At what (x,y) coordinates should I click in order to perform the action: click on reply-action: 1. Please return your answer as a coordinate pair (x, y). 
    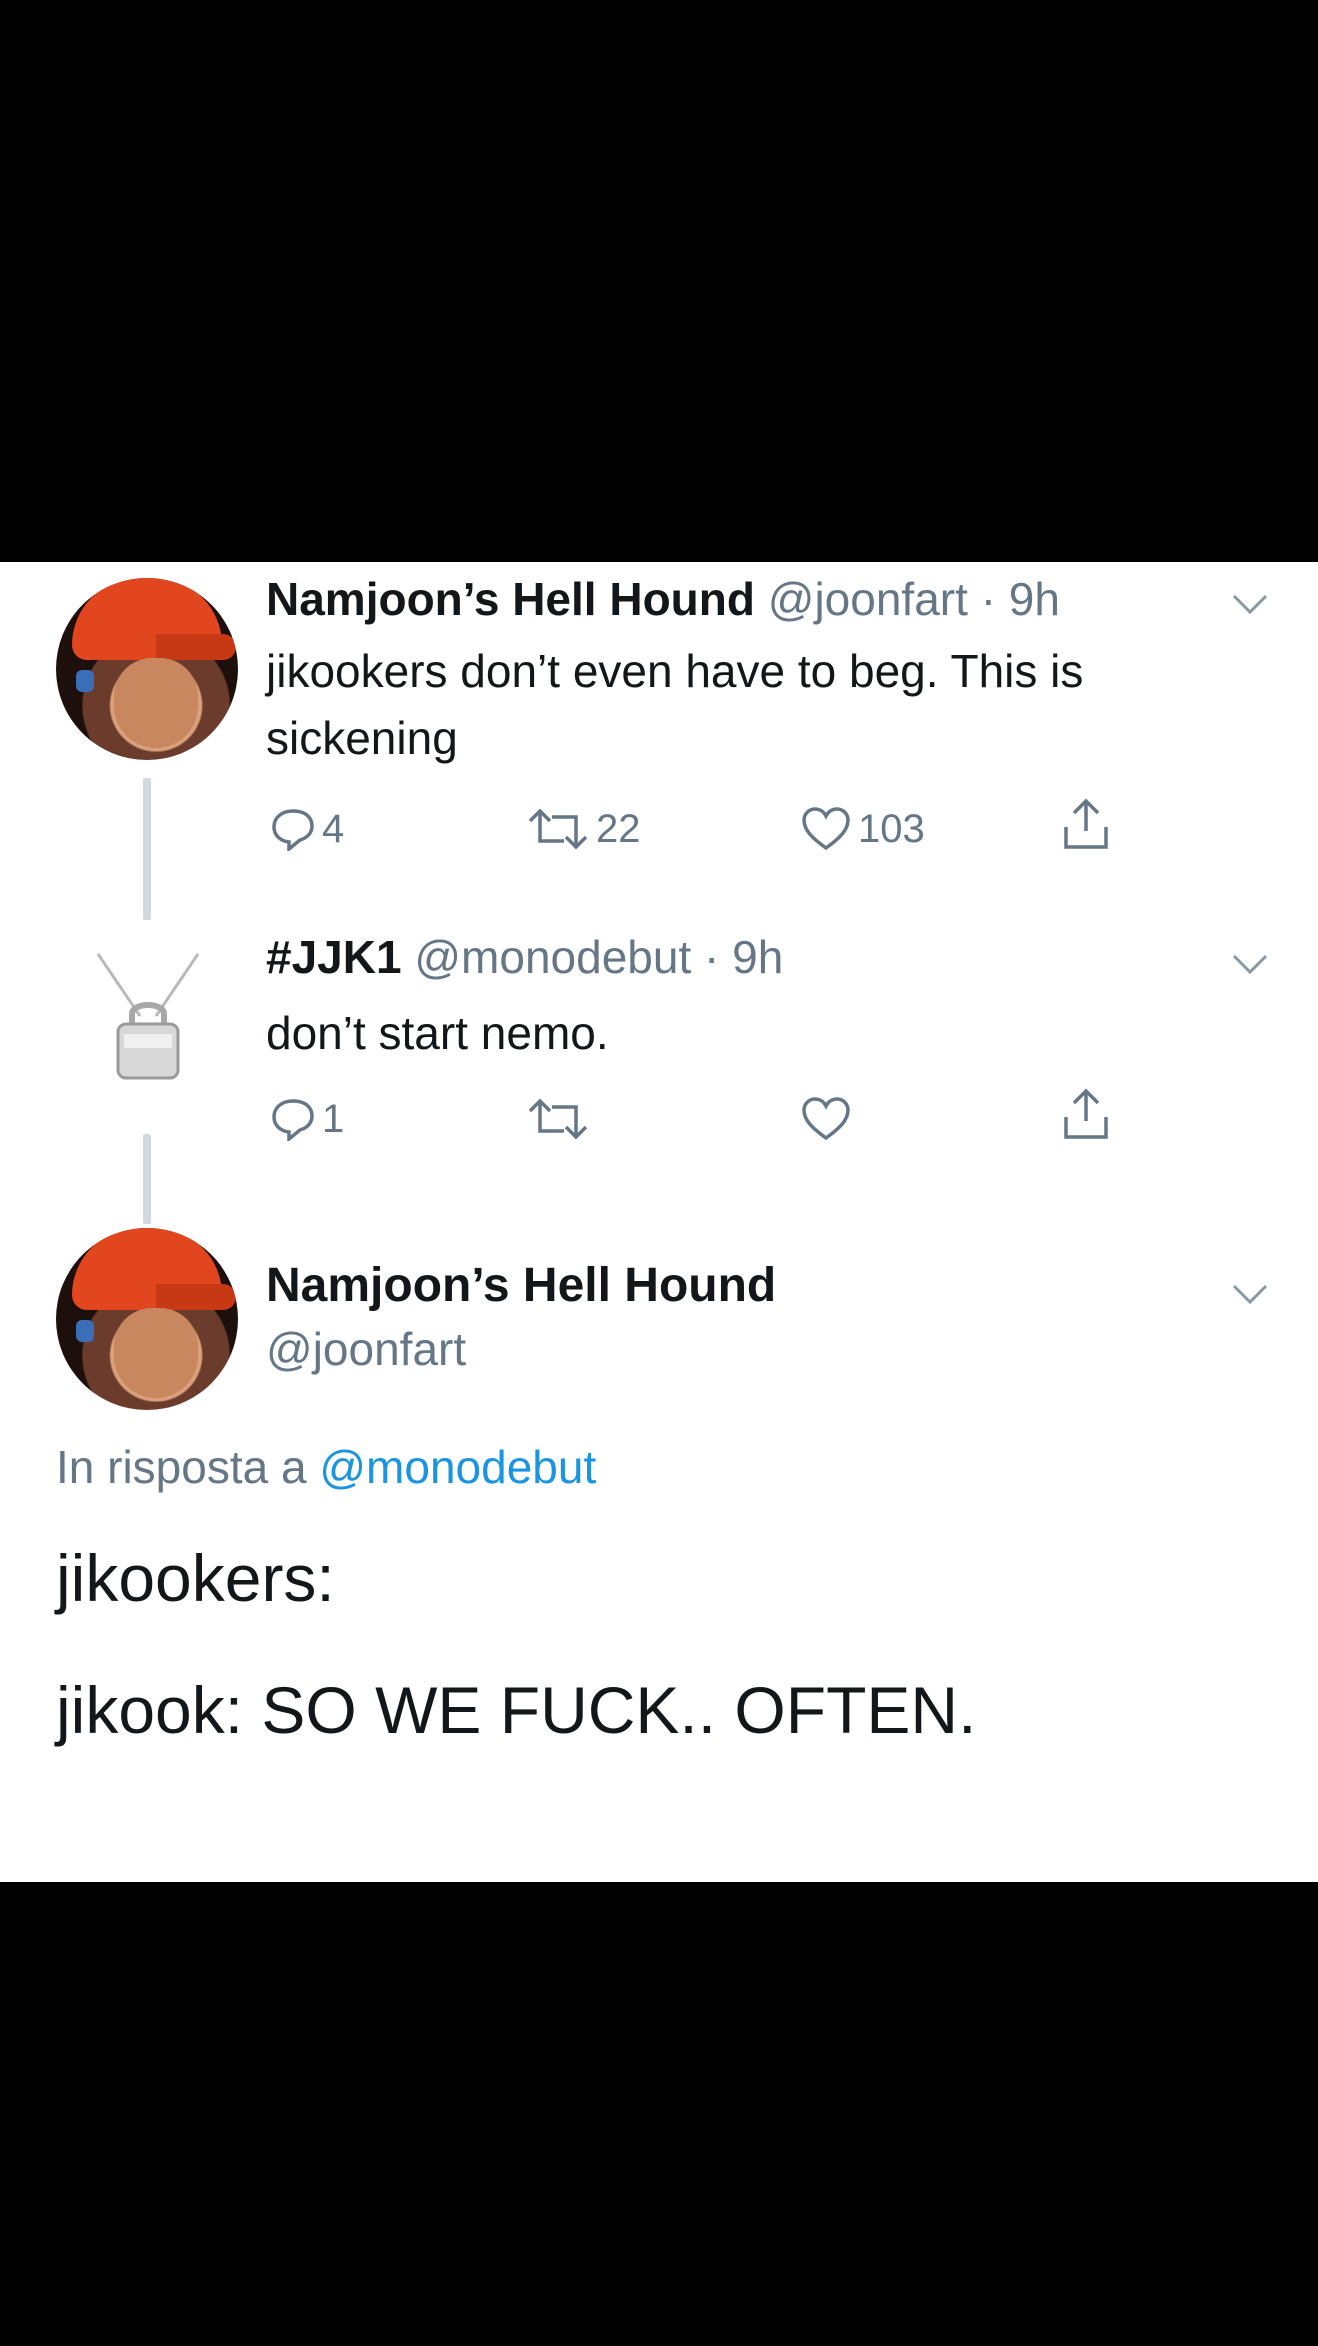
    Looking at the image, I should click on (307, 1119).